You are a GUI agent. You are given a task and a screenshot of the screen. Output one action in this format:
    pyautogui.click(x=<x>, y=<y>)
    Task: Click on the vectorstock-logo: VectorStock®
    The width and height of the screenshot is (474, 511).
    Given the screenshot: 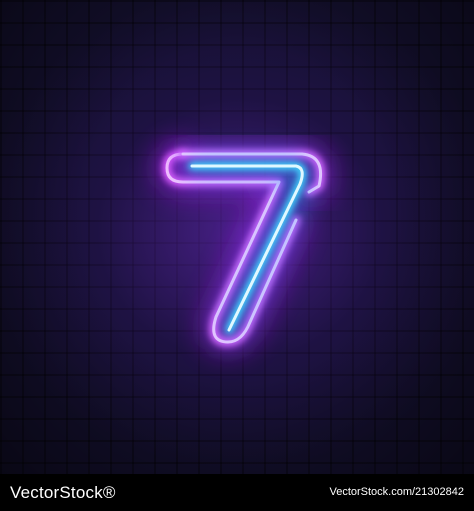 What is the action you would take?
    pyautogui.click(x=63, y=493)
    